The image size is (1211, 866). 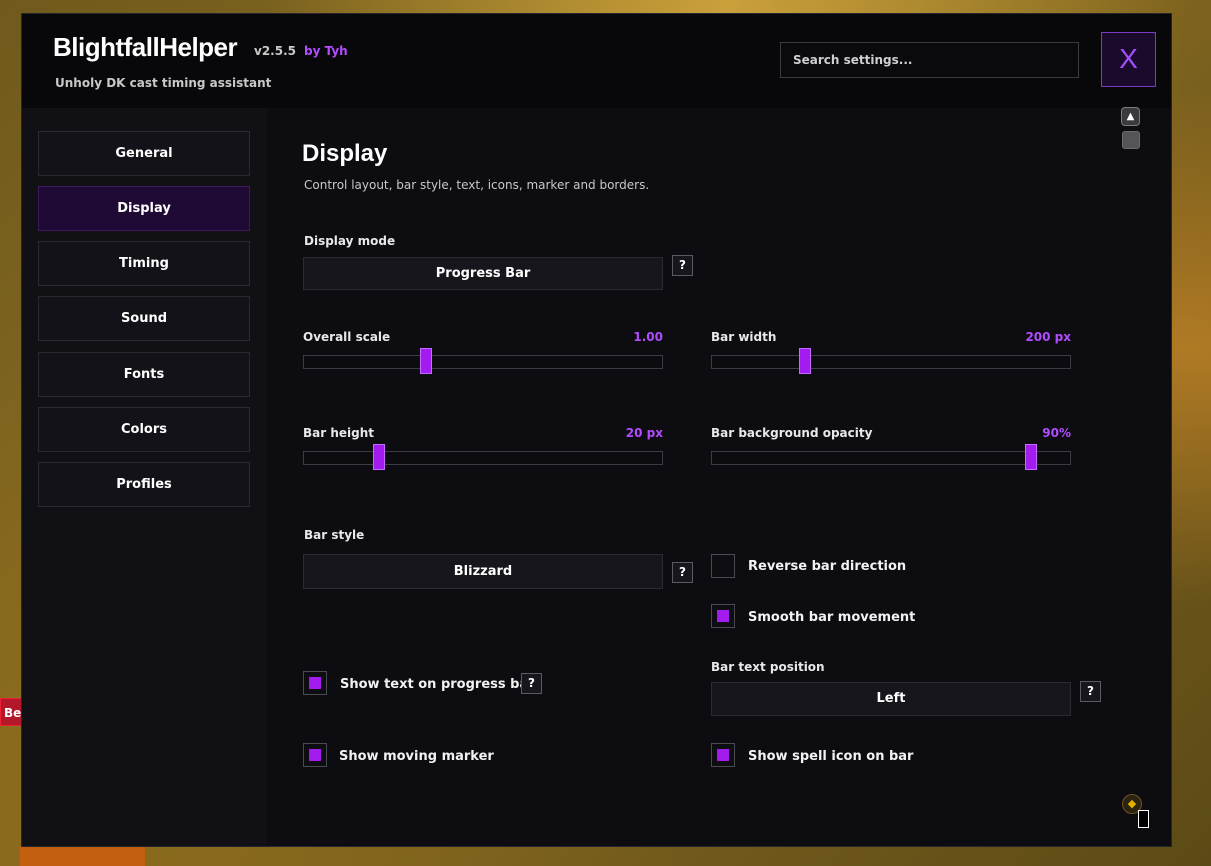 I want to click on app-subtitle: Unholy DK cast timing assistant, so click(x=163, y=83).